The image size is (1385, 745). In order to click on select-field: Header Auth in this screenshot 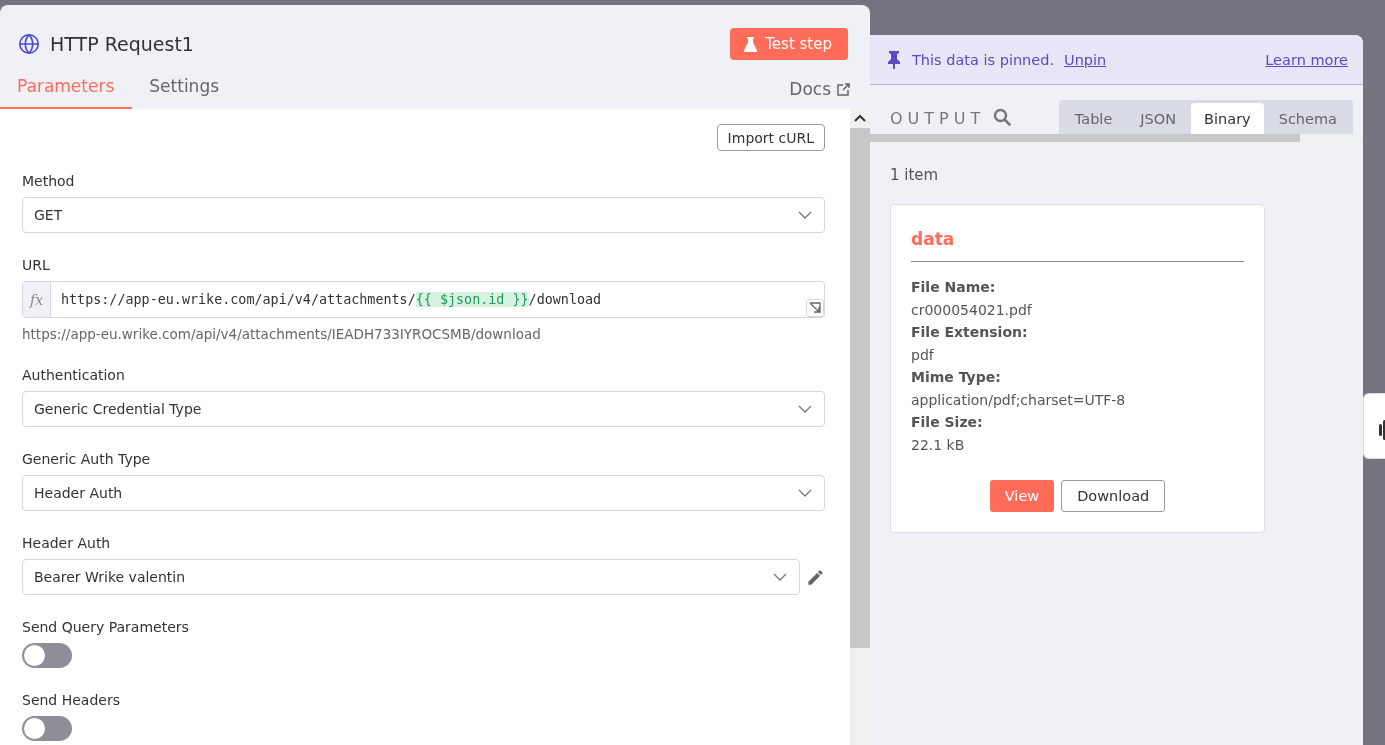, I will do `click(423, 493)`.